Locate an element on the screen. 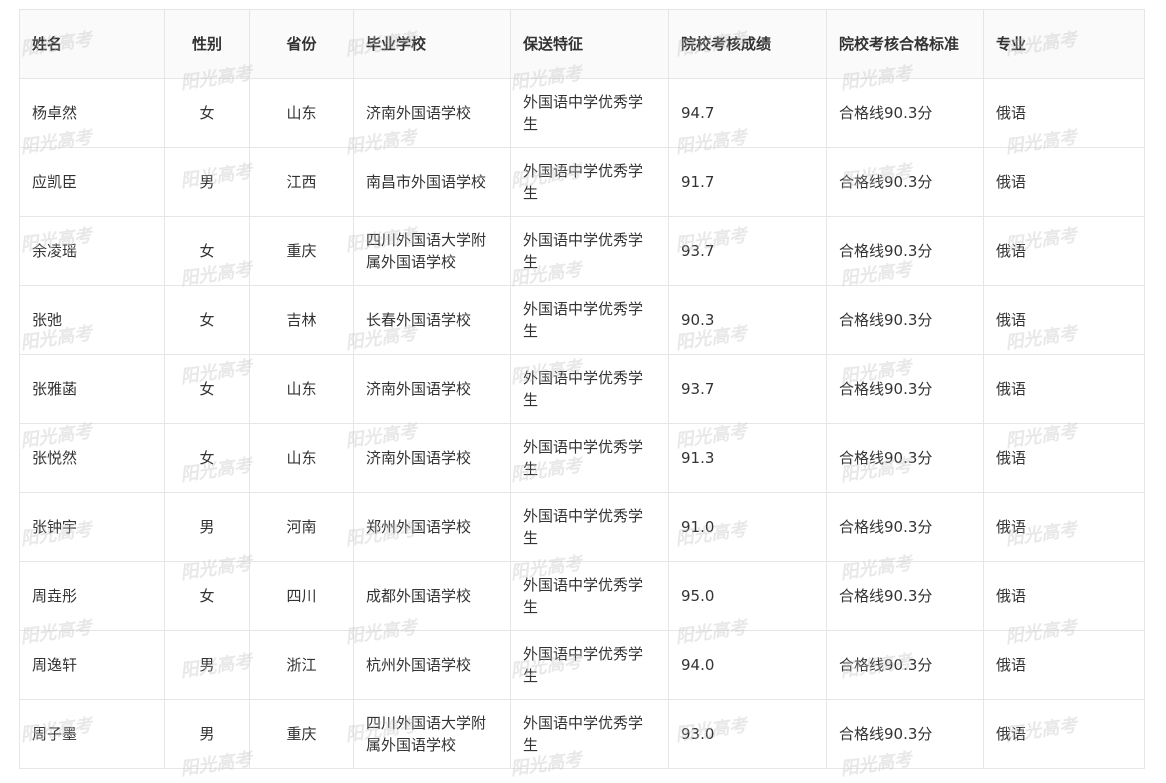 This screenshot has height=783, width=1166. cell-name: 应凯臣 is located at coordinates (92, 182).